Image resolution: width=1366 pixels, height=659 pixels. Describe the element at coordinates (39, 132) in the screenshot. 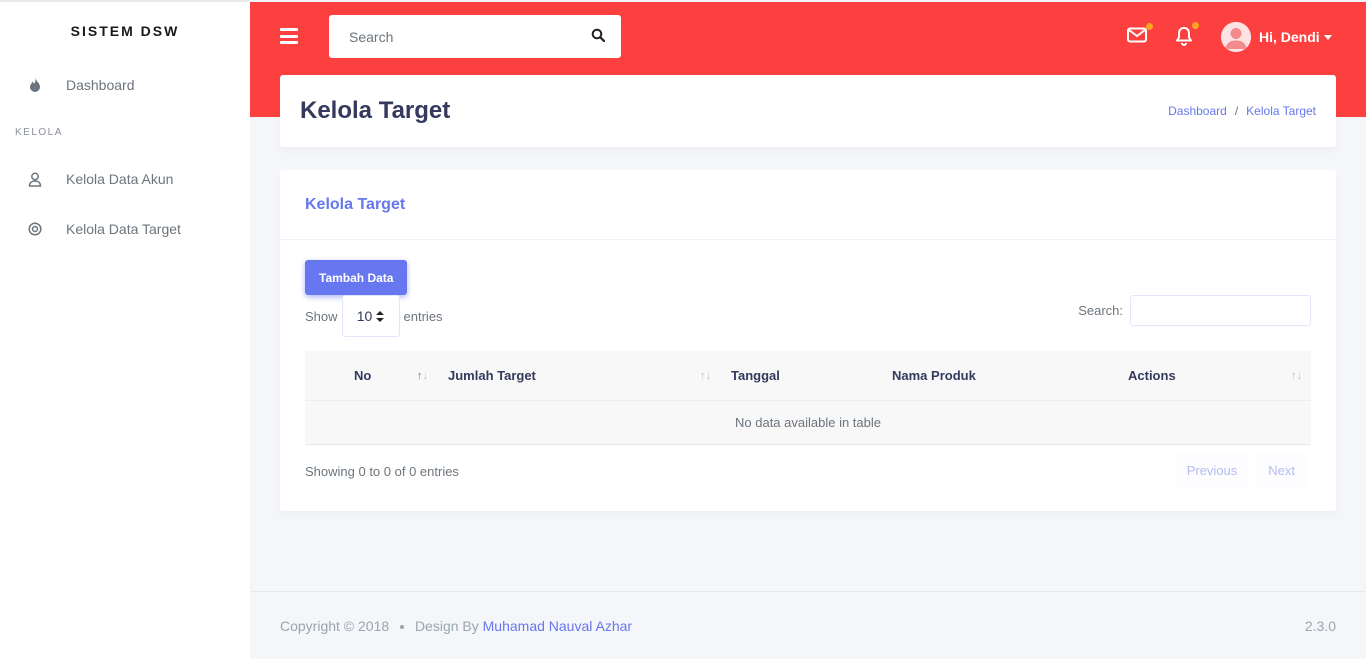

I see `sidebar-section-header: KELOLA` at that location.